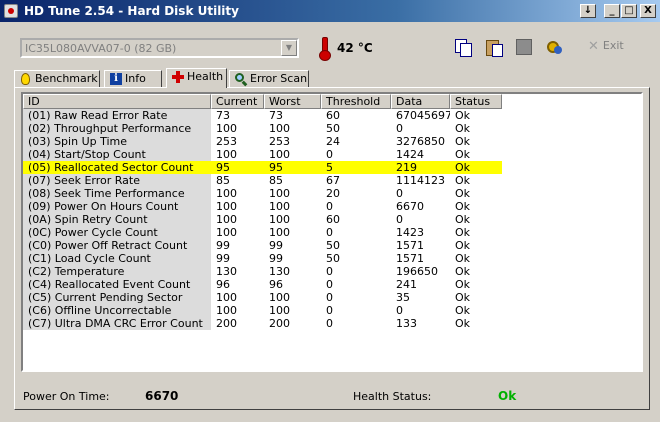  What do you see at coordinates (356, 167) in the screenshot?
I see `table-cell-threshold: 5` at bounding box center [356, 167].